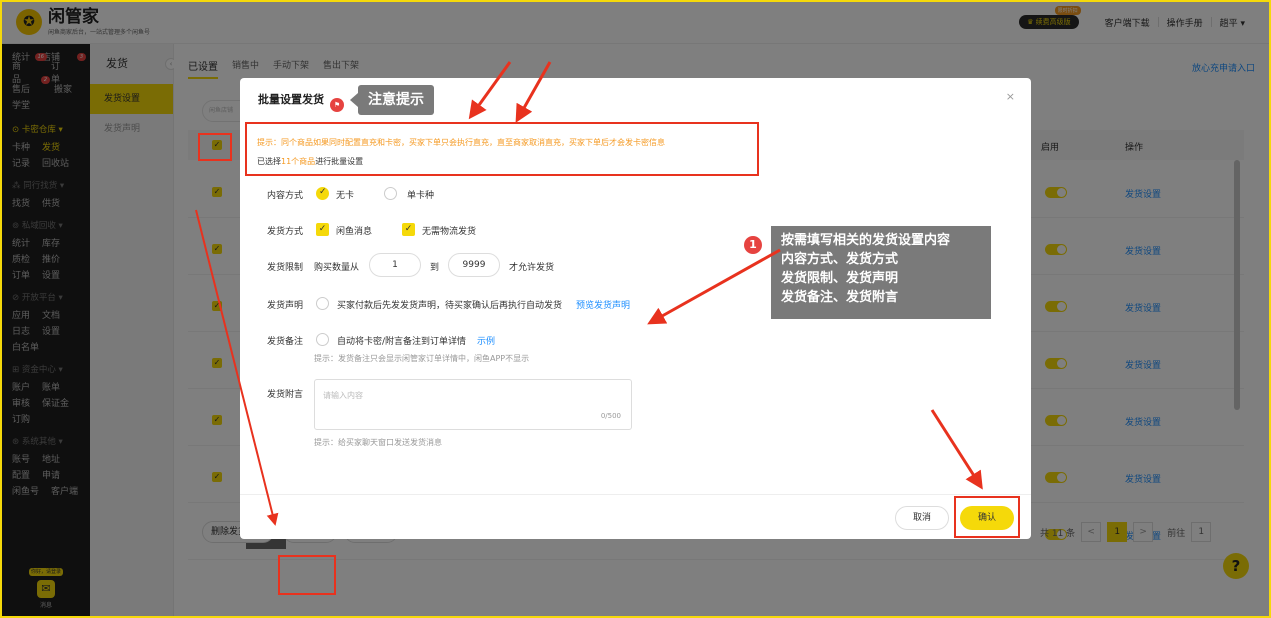 This screenshot has height=618, width=1271. What do you see at coordinates (435, 268) in the screenshot?
I see `limit-to: 到` at bounding box center [435, 268].